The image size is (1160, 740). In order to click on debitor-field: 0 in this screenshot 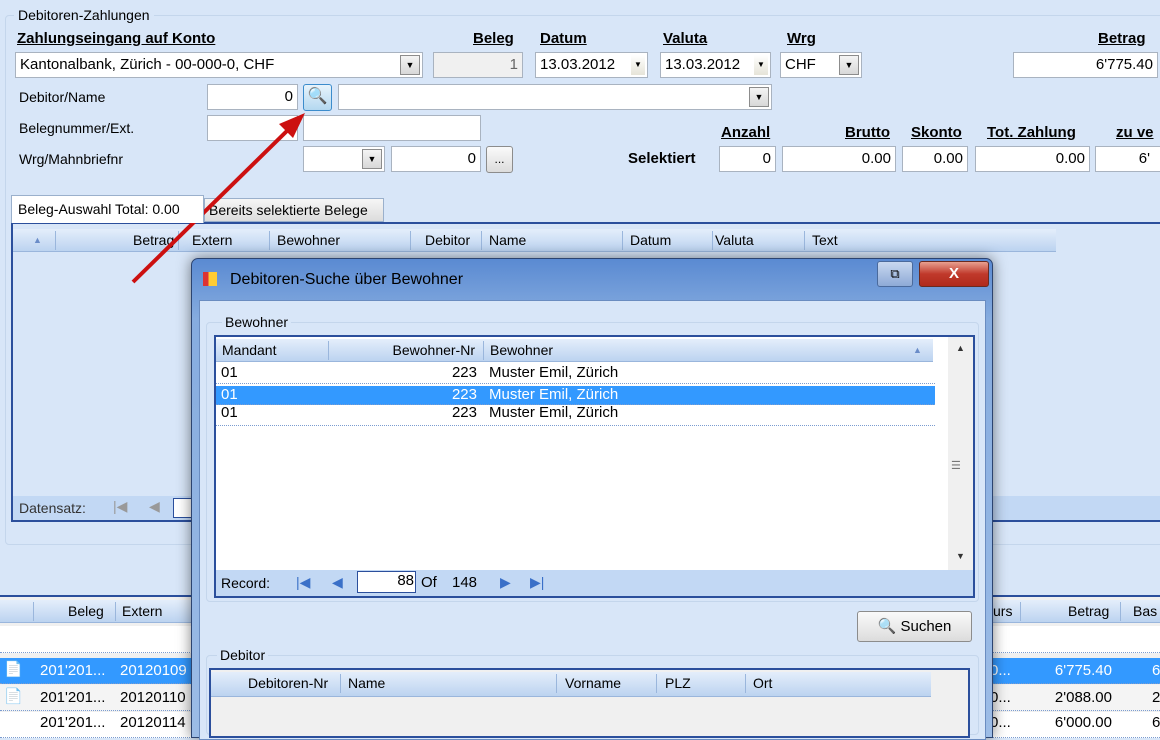, I will do `click(252, 97)`.